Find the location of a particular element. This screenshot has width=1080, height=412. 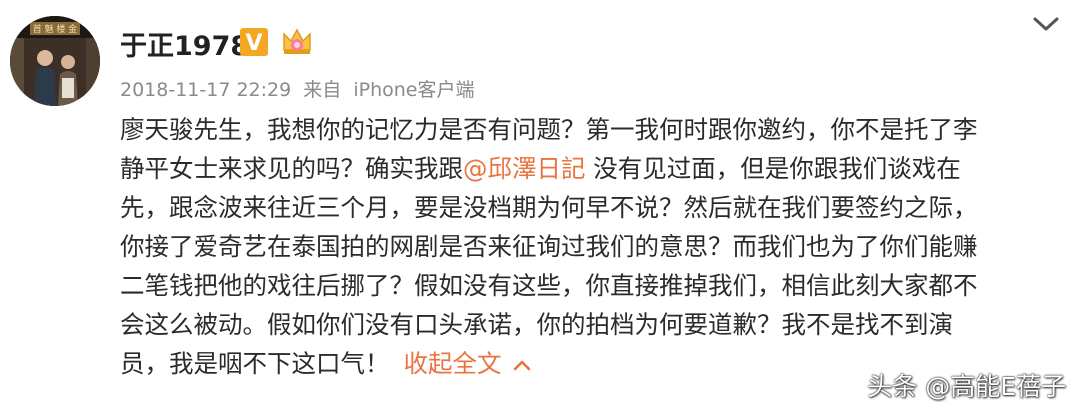

post-source: iPhone客户端 is located at coordinates (413, 90).